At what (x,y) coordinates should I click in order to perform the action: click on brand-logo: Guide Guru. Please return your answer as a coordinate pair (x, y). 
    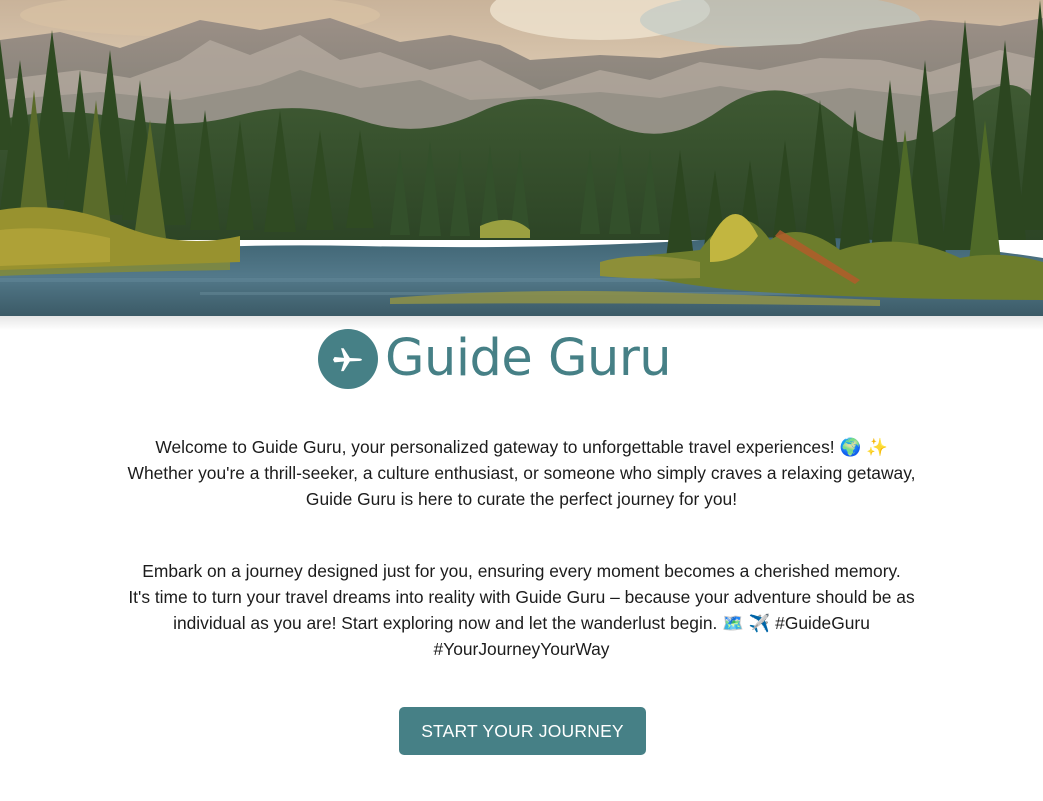
    Looking at the image, I should click on (495, 359).